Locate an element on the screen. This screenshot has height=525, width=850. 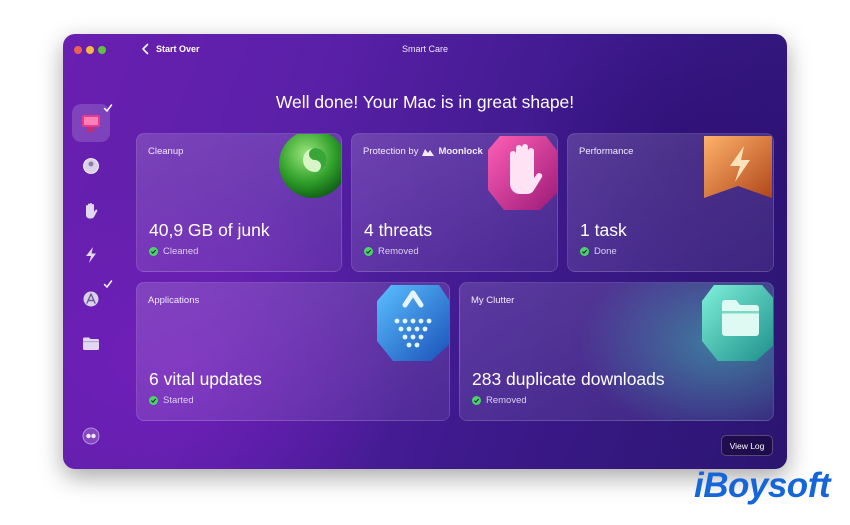
status-label: Started is located at coordinates (178, 400).